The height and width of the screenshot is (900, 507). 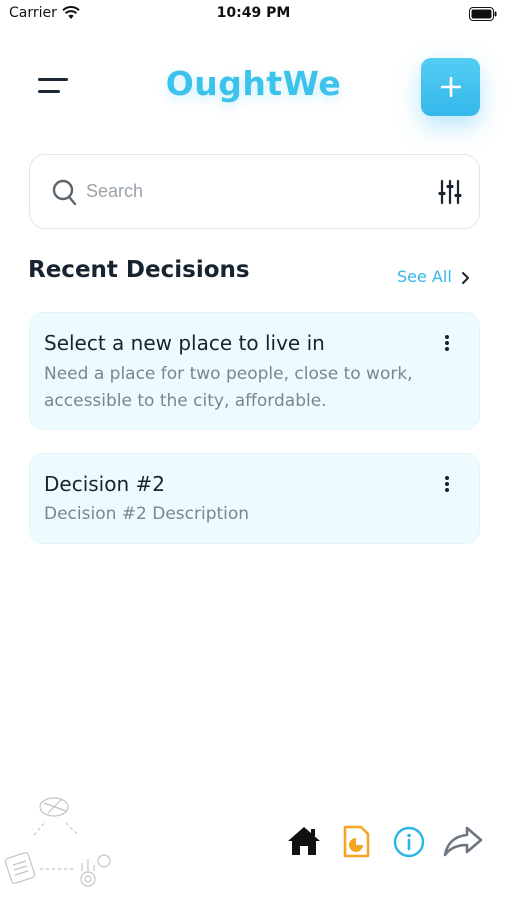 I want to click on status-time: 10:49 PM, so click(x=253, y=13).